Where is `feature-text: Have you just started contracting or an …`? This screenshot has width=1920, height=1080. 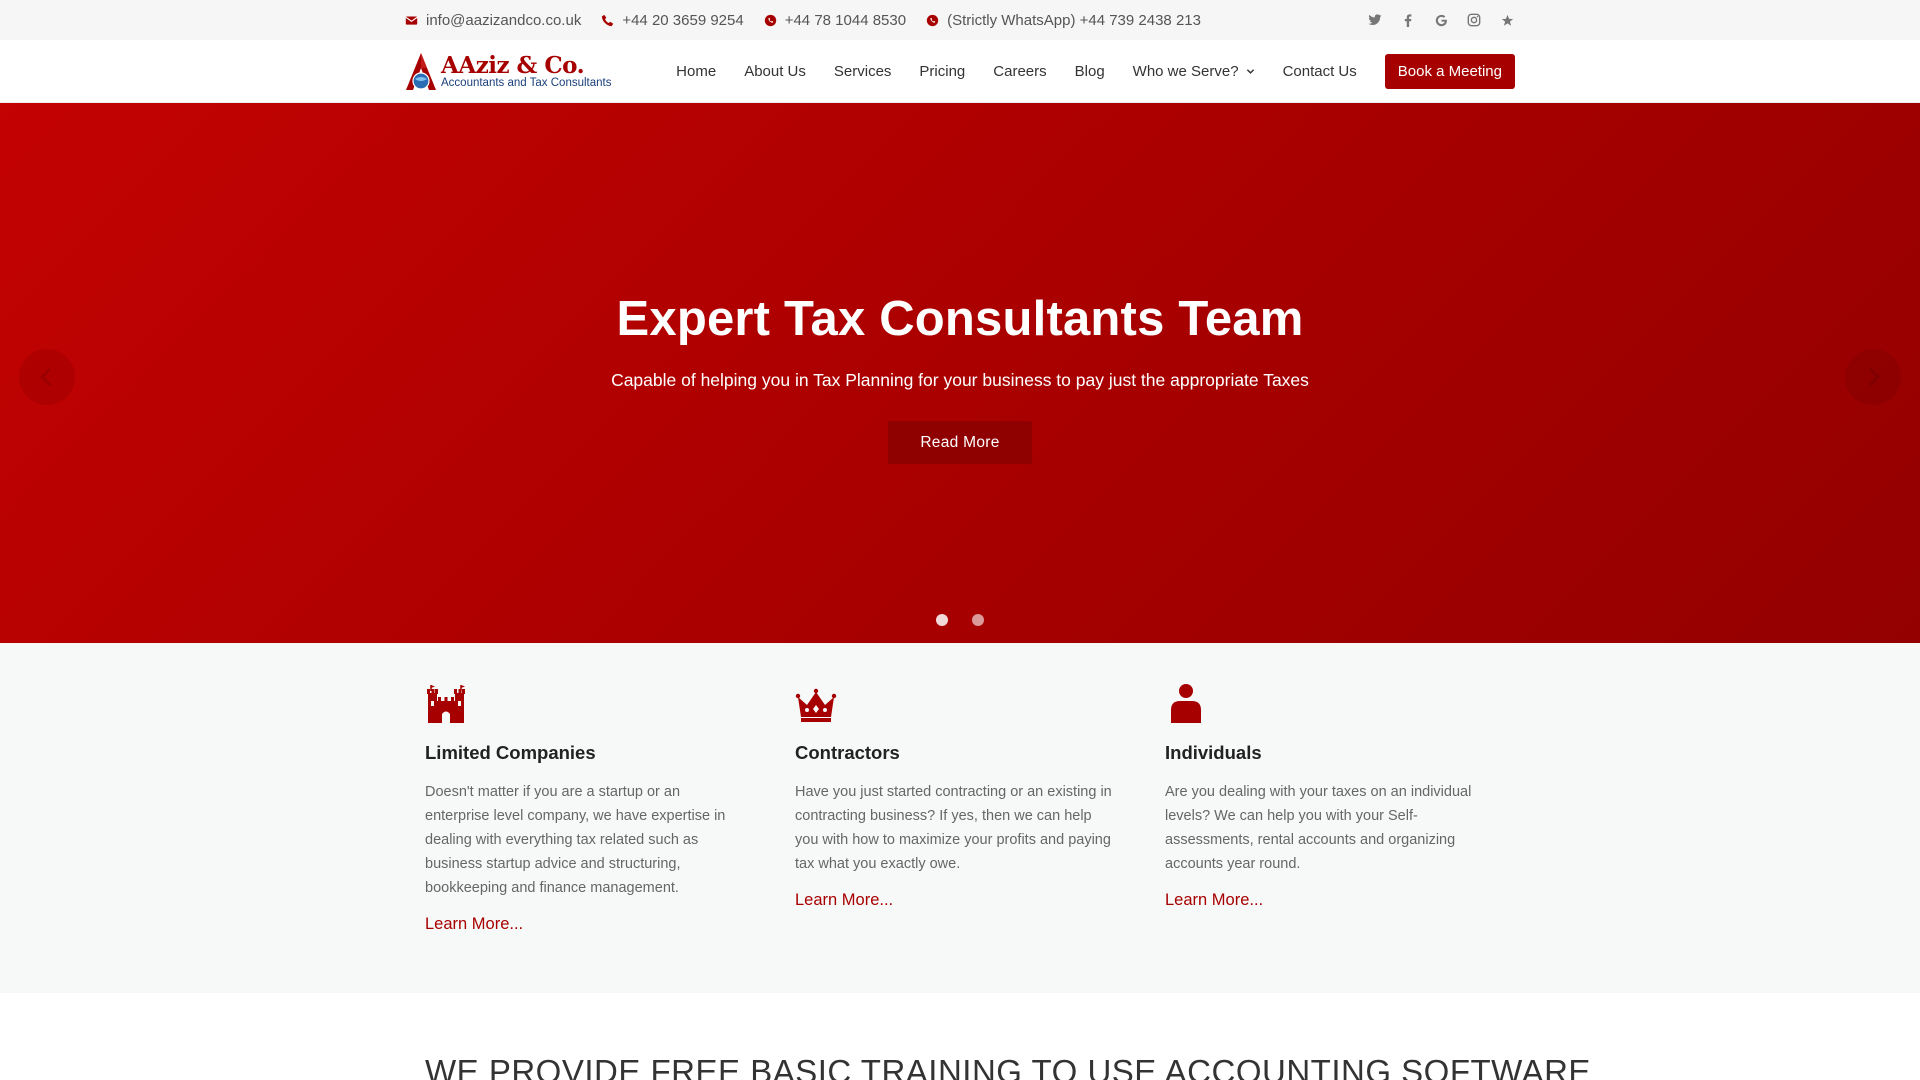 feature-text: Have you just started contracting or an … is located at coordinates (953, 828).